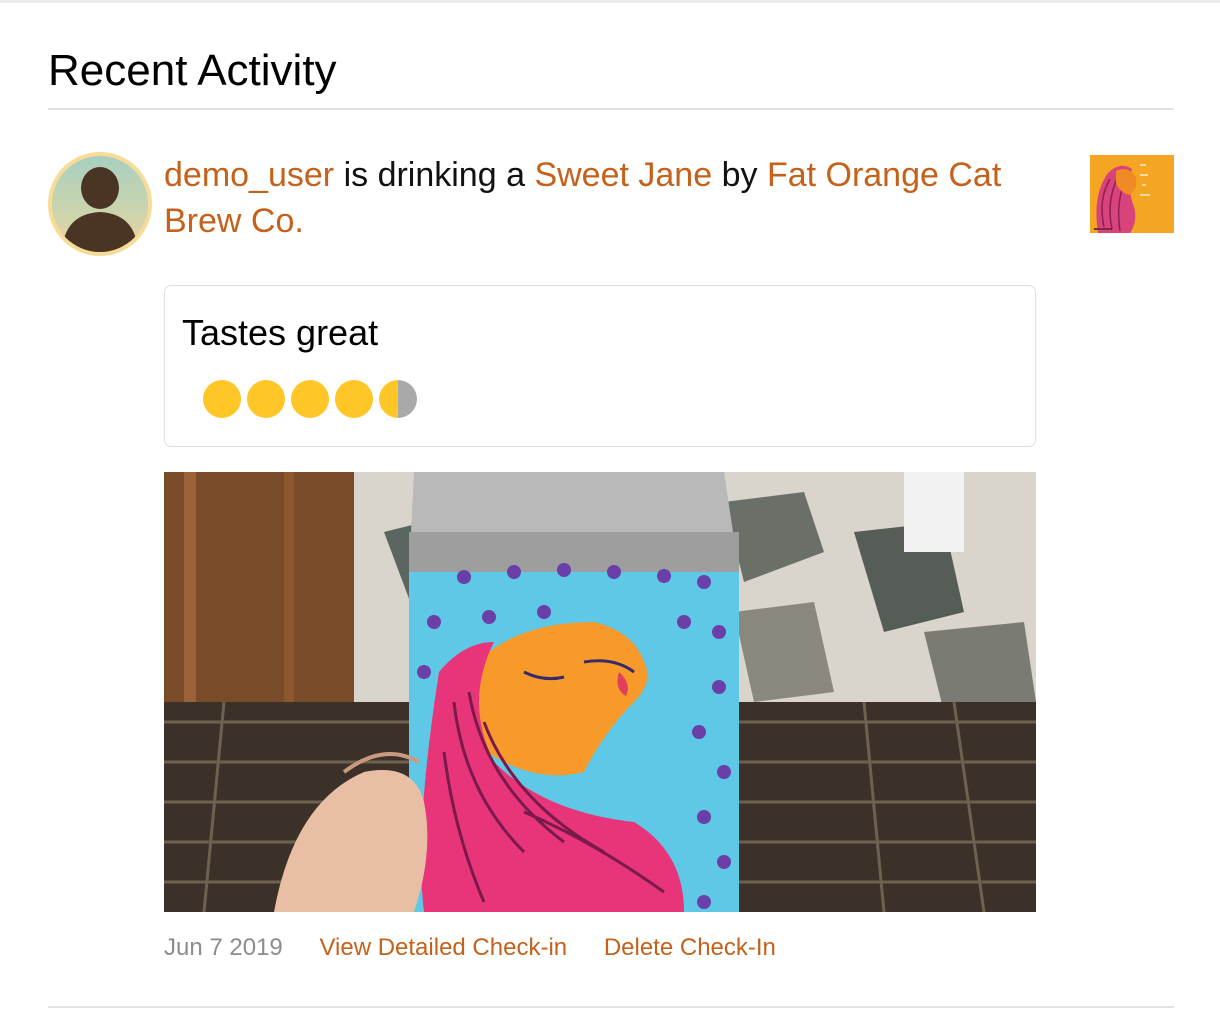 The image size is (1220, 1010). Describe the element at coordinates (223, 947) in the screenshot. I see `checkin-date: Jun 7 2019` at that location.